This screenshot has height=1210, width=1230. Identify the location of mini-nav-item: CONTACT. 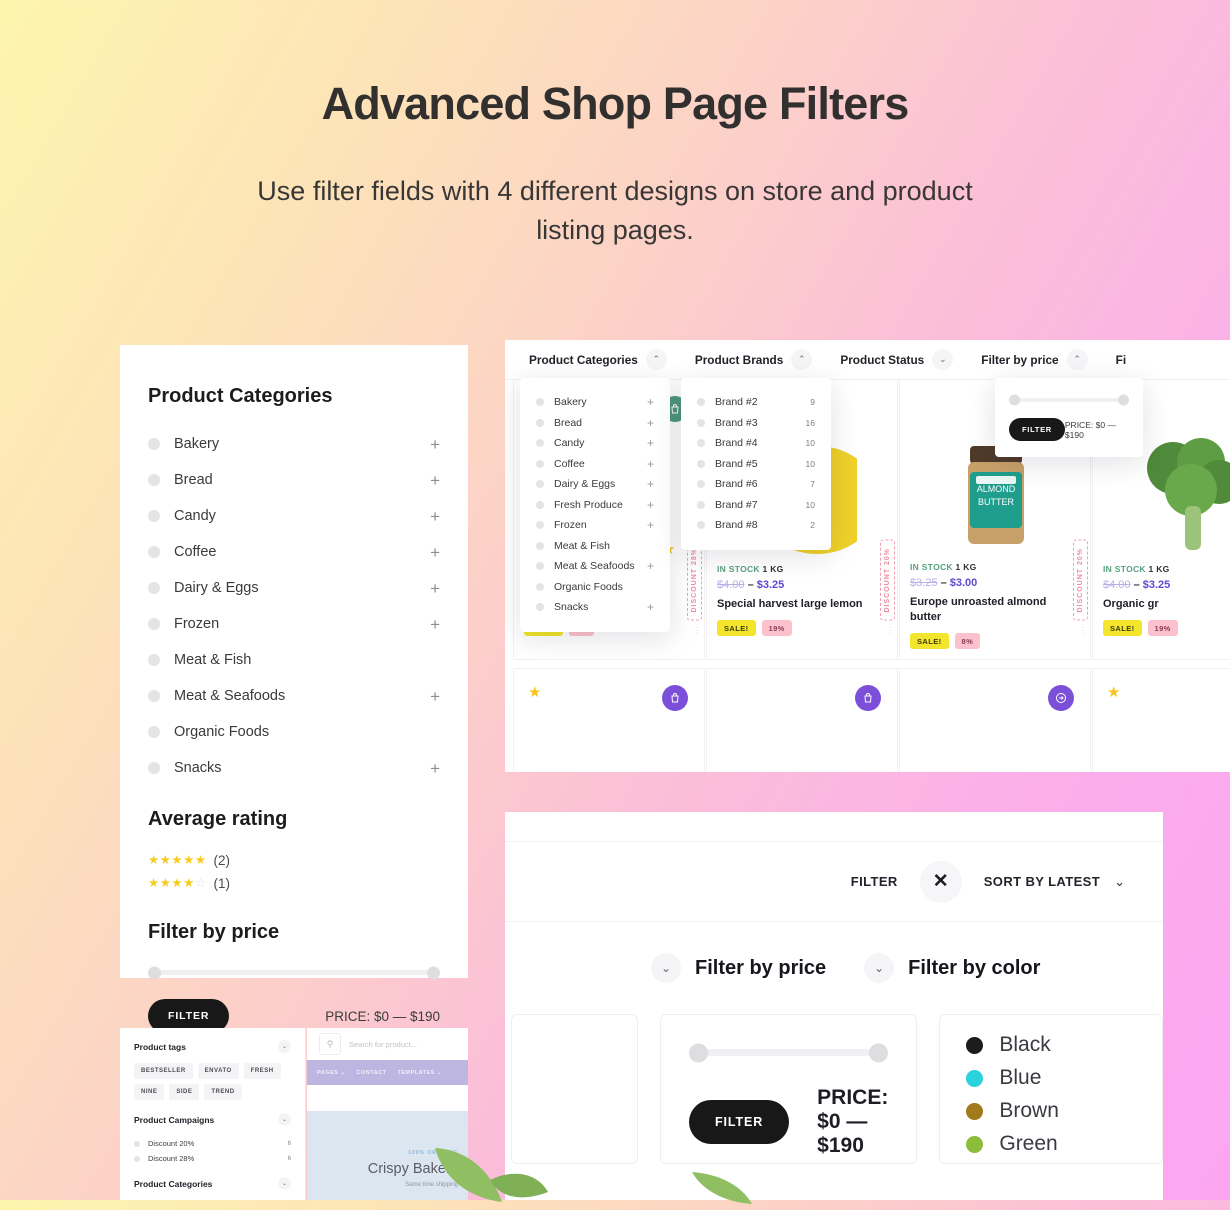
(371, 1073).